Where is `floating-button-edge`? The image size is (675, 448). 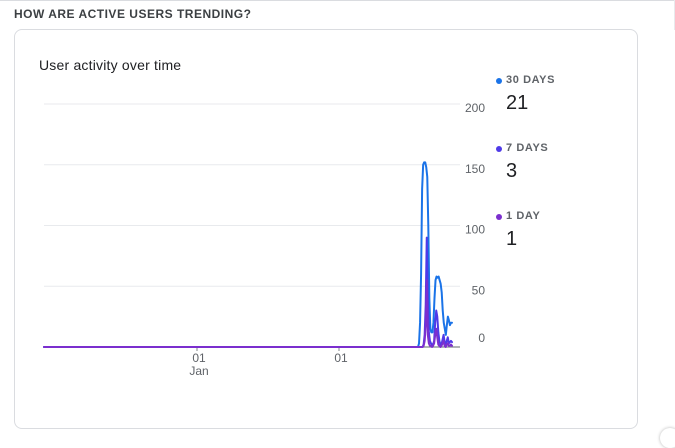
floating-button-edge is located at coordinates (667, 438).